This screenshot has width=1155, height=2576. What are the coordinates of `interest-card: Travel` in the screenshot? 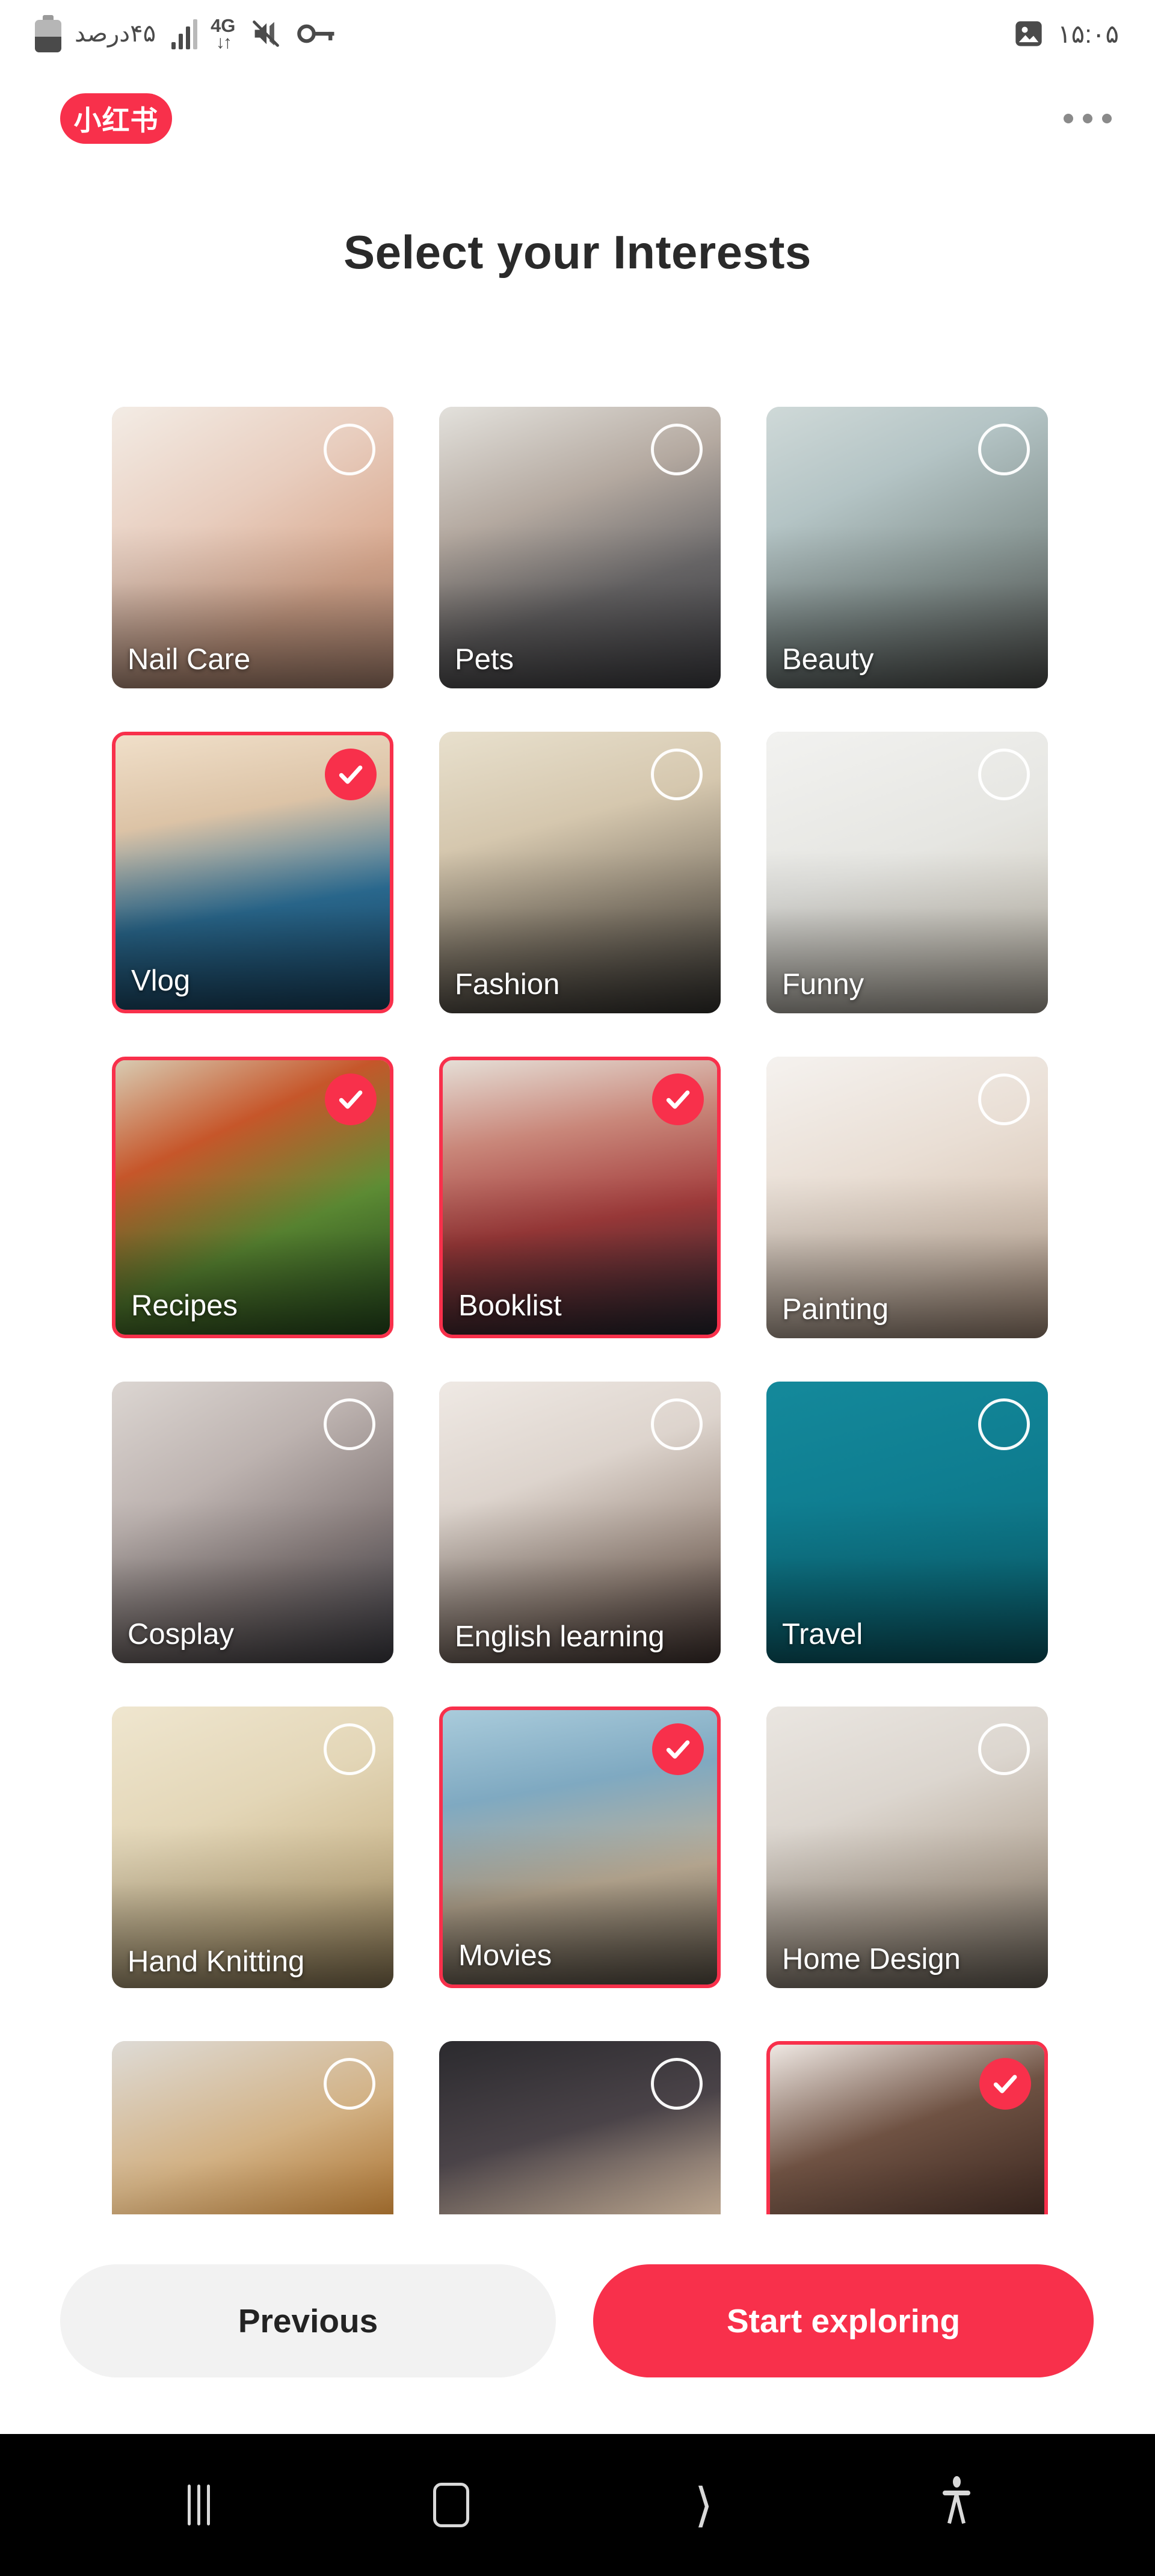 It's located at (907, 1522).